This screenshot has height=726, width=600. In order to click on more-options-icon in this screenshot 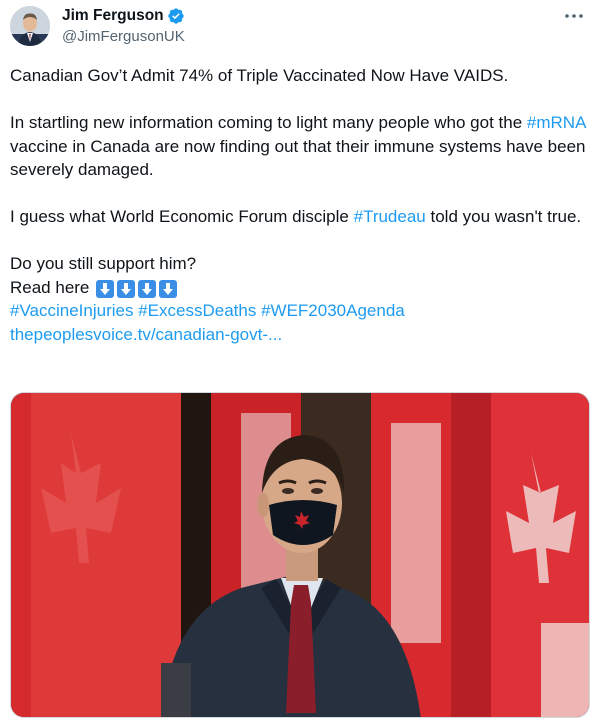, I will do `click(574, 16)`.